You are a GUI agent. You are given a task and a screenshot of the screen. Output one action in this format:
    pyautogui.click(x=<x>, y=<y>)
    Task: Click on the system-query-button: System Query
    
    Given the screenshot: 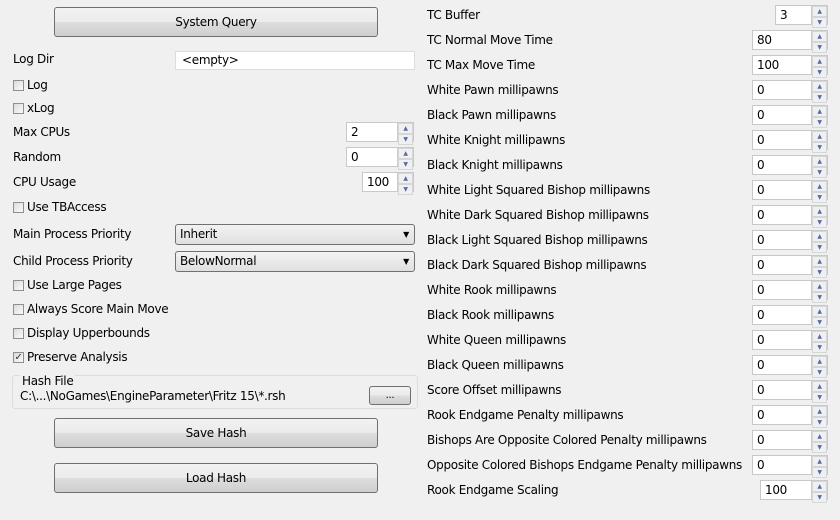 What is the action you would take?
    pyautogui.click(x=216, y=22)
    